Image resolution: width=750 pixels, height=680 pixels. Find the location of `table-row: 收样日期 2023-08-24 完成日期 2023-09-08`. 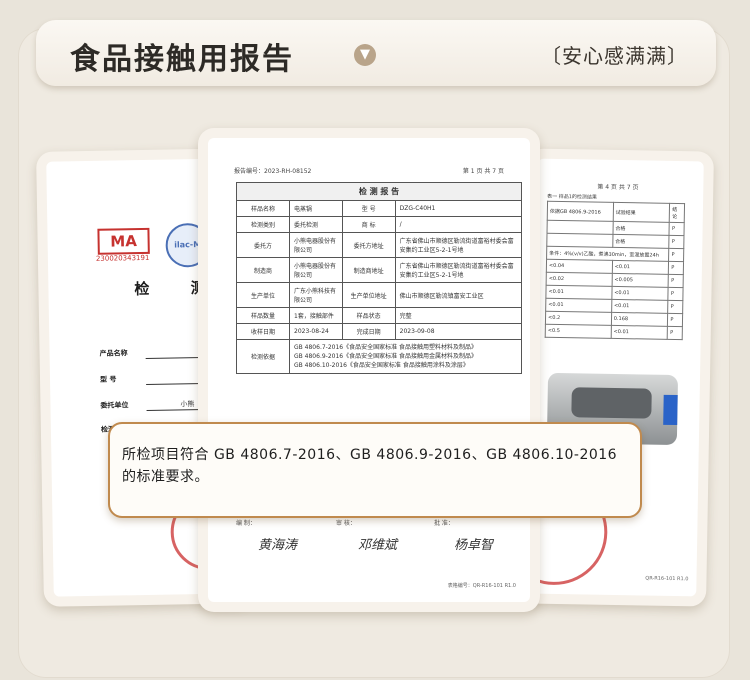

table-row: 收样日期 2023-08-24 完成日期 2023-09-08 is located at coordinates (379, 331).